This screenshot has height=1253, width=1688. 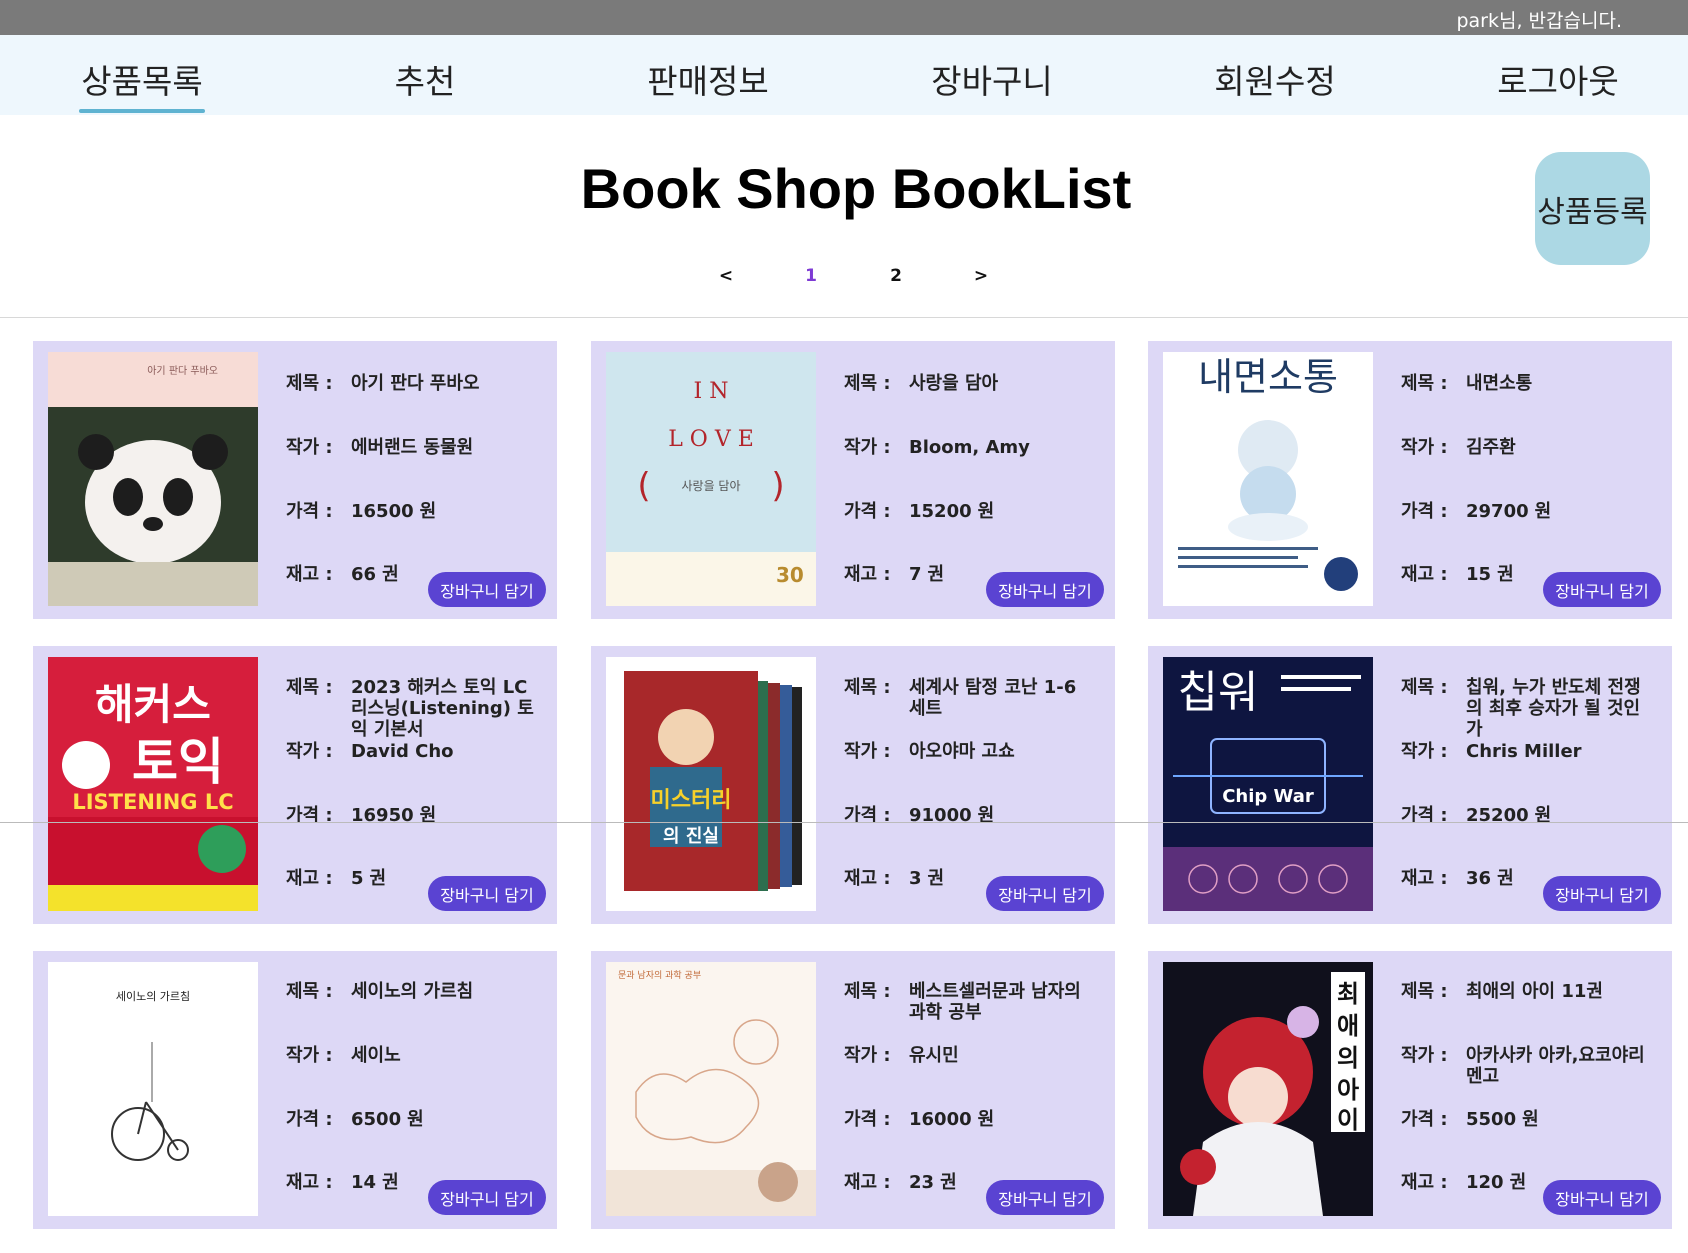 What do you see at coordinates (370, 751) in the screenshot?
I see `book-author: 작가 : David Cho` at bounding box center [370, 751].